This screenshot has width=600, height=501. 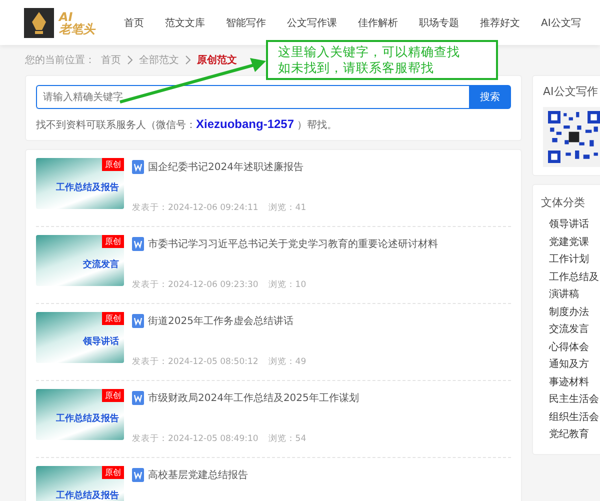 I want to click on nav-link: 智能写作, so click(x=246, y=23).